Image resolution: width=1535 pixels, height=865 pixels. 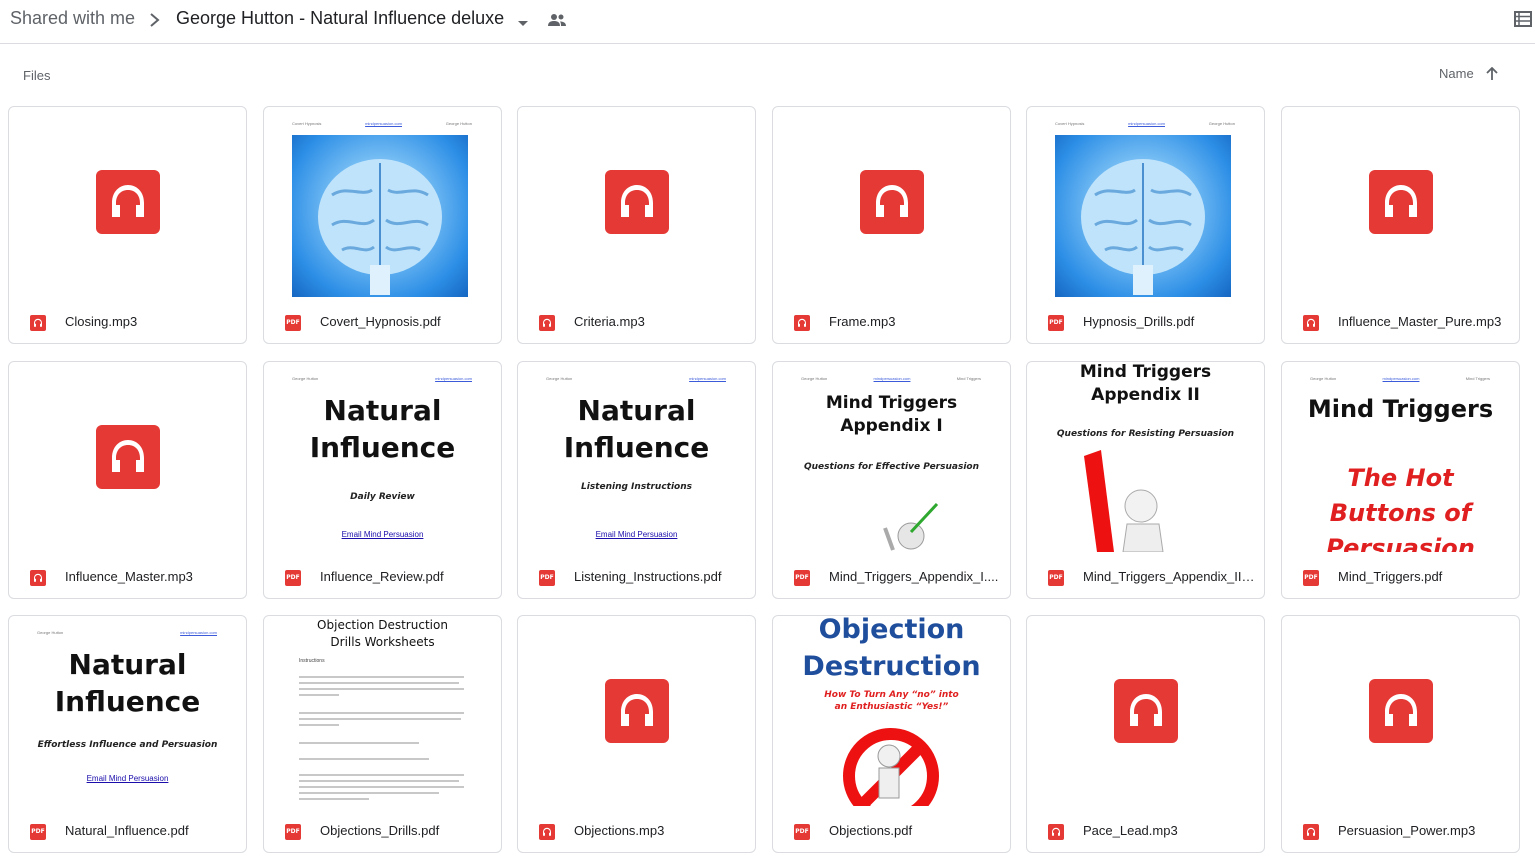 What do you see at coordinates (406, 576) in the screenshot?
I see `file-name: Influence_Review.pdf` at bounding box center [406, 576].